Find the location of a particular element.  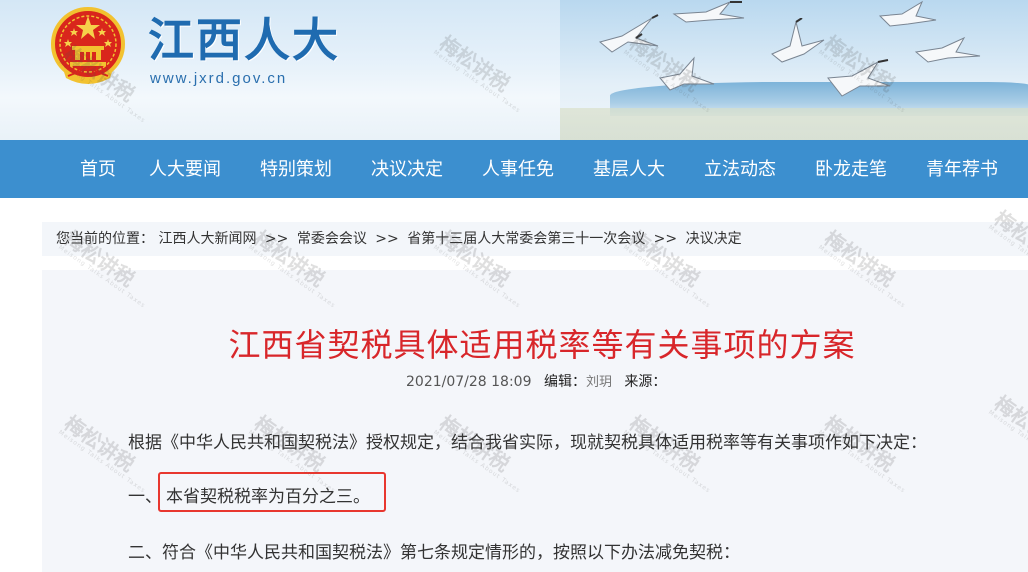

breadcrumb-link-session: 省第十三届人大常委会第三十一次会议 is located at coordinates (526, 239).